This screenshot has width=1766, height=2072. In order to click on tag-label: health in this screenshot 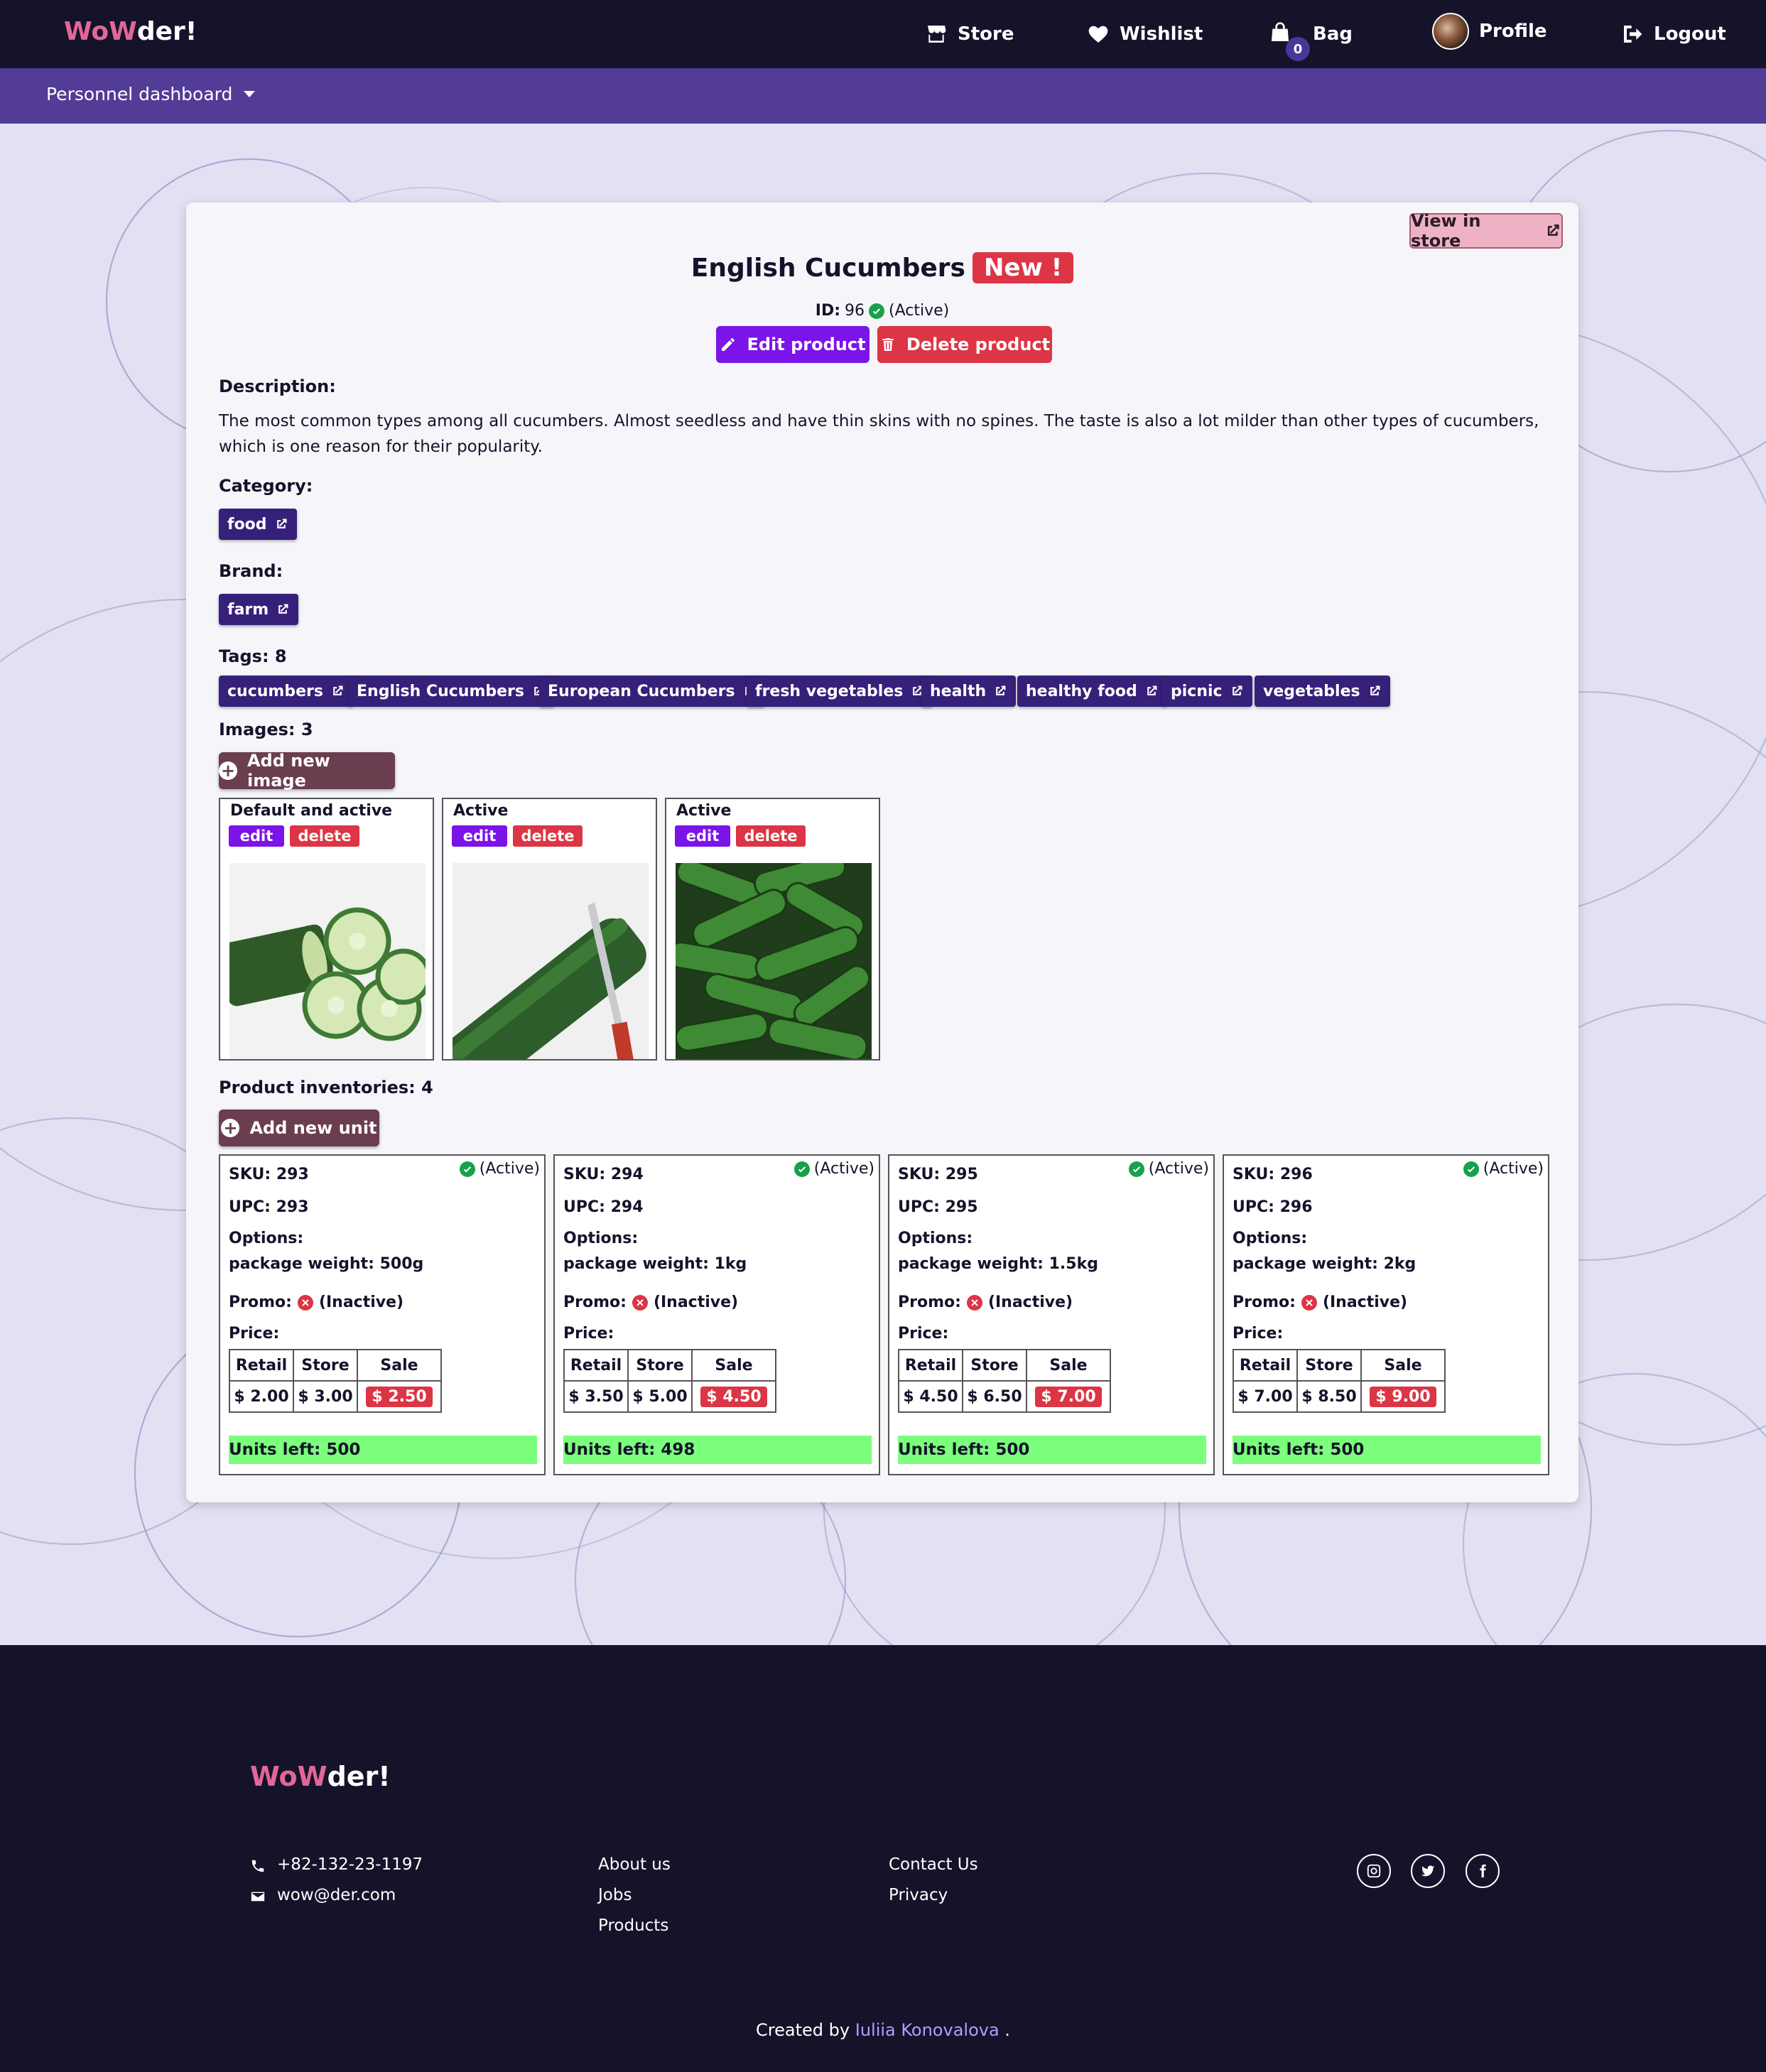, I will do `click(958, 691)`.